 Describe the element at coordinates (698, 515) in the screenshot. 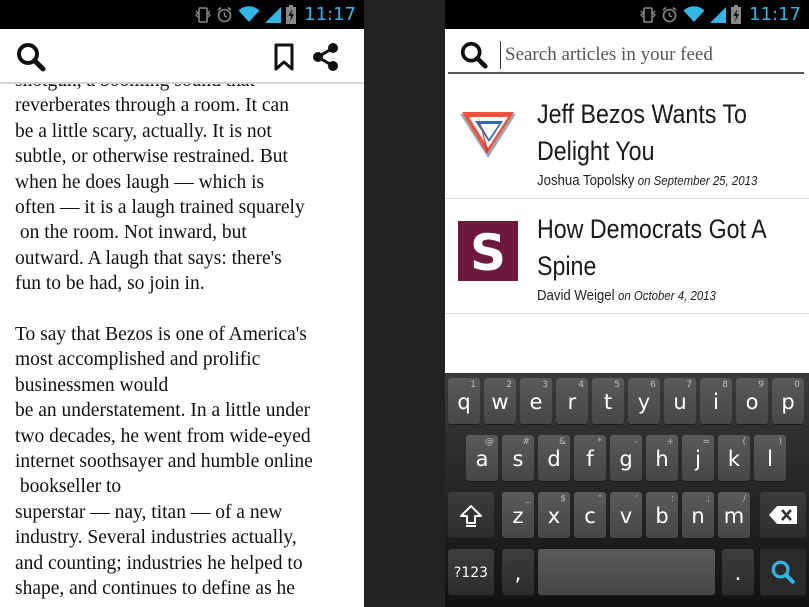

I see `key-n: n;` at that location.